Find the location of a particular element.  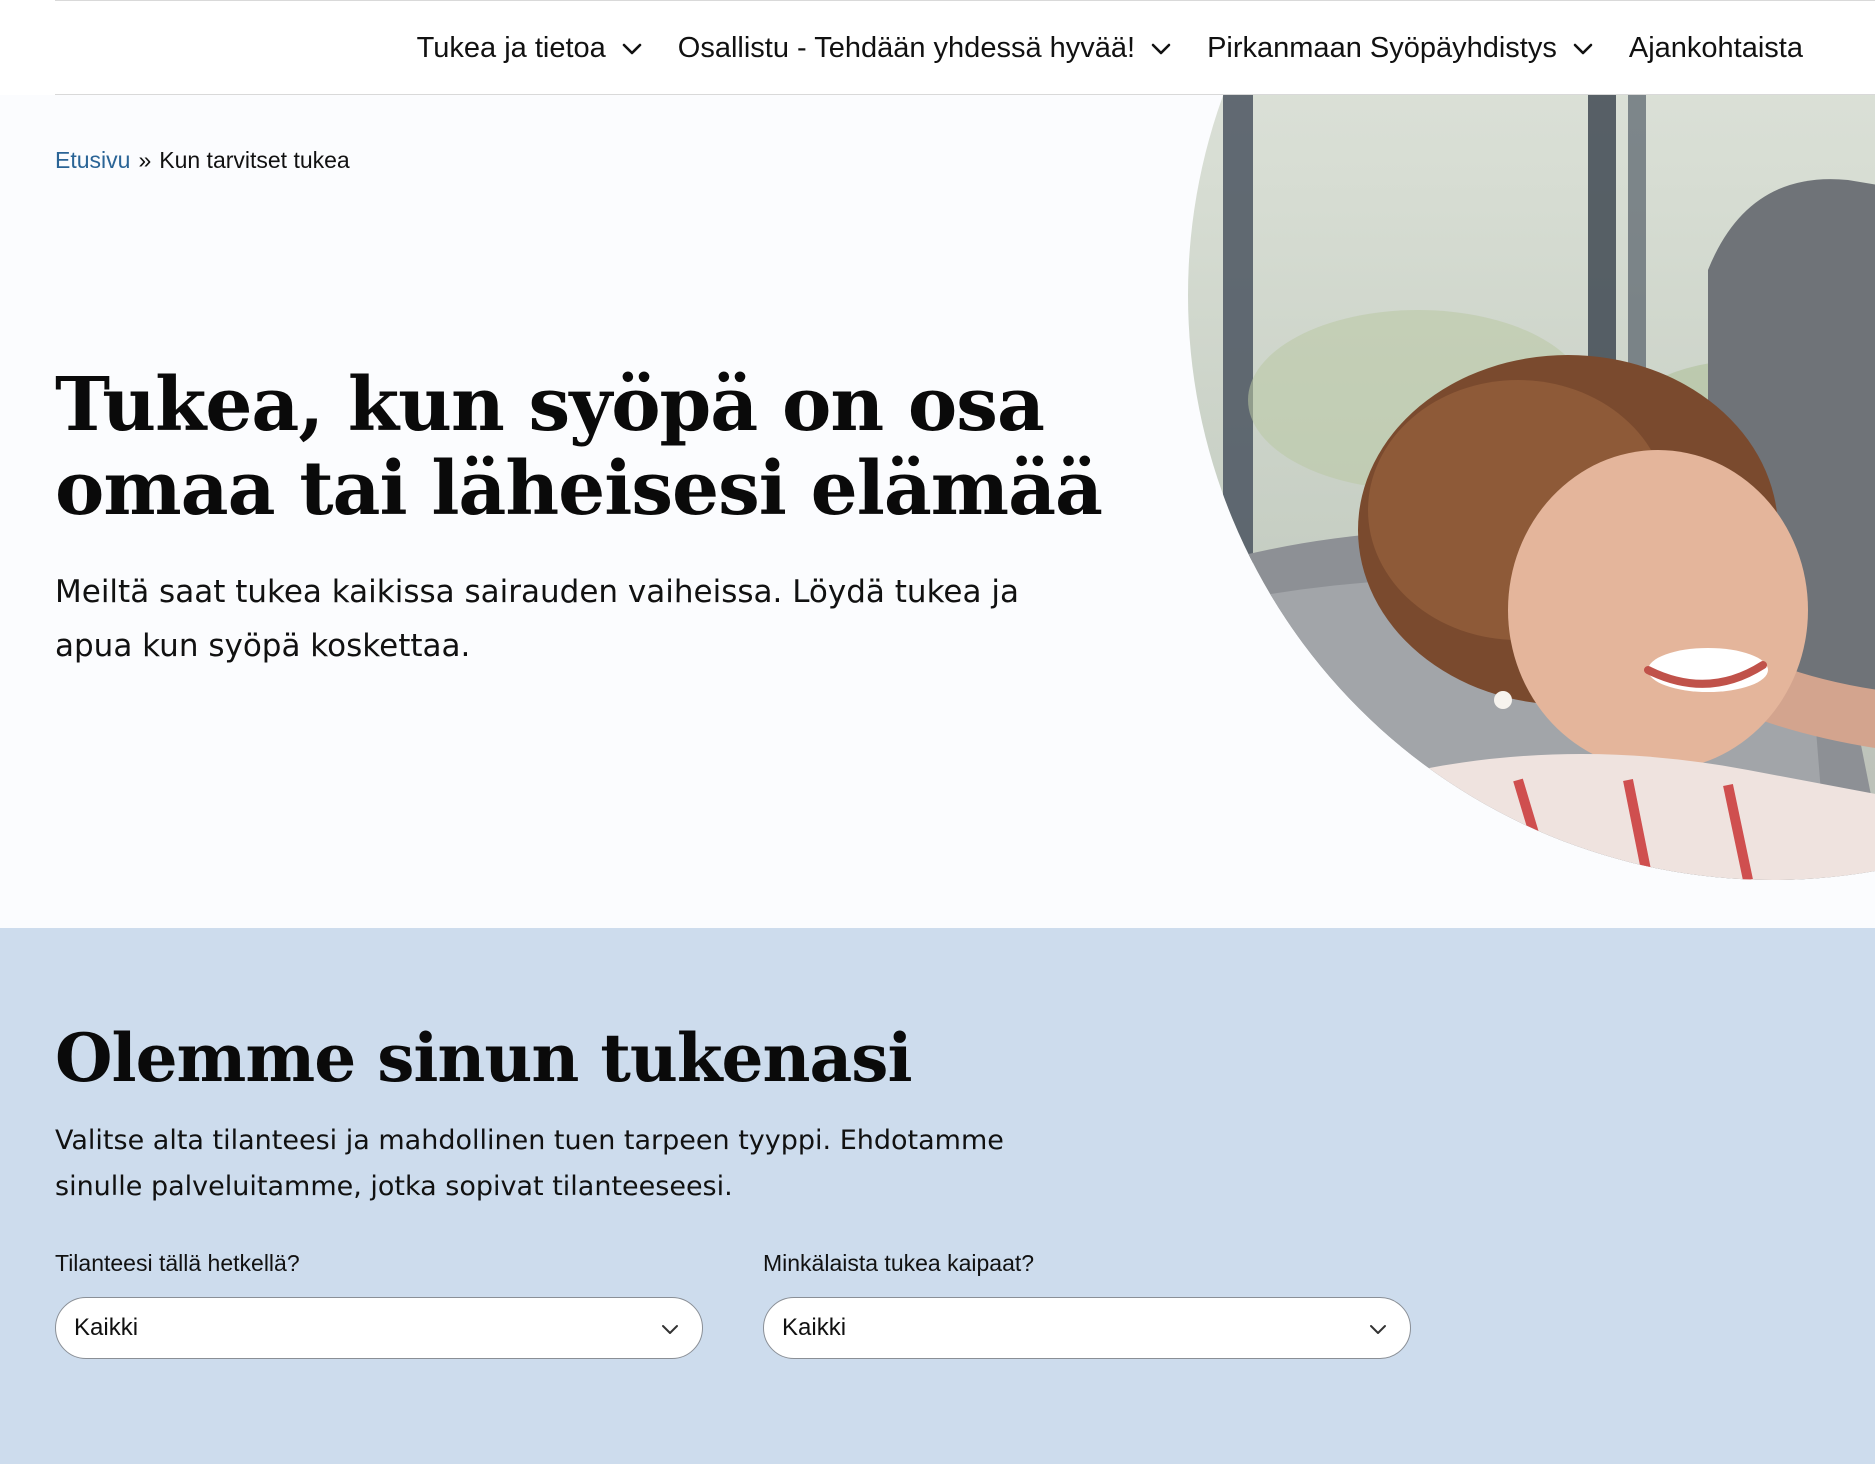

nav-item-label: Pirkanmaan Syöpäyhdistys is located at coordinates (1382, 48).